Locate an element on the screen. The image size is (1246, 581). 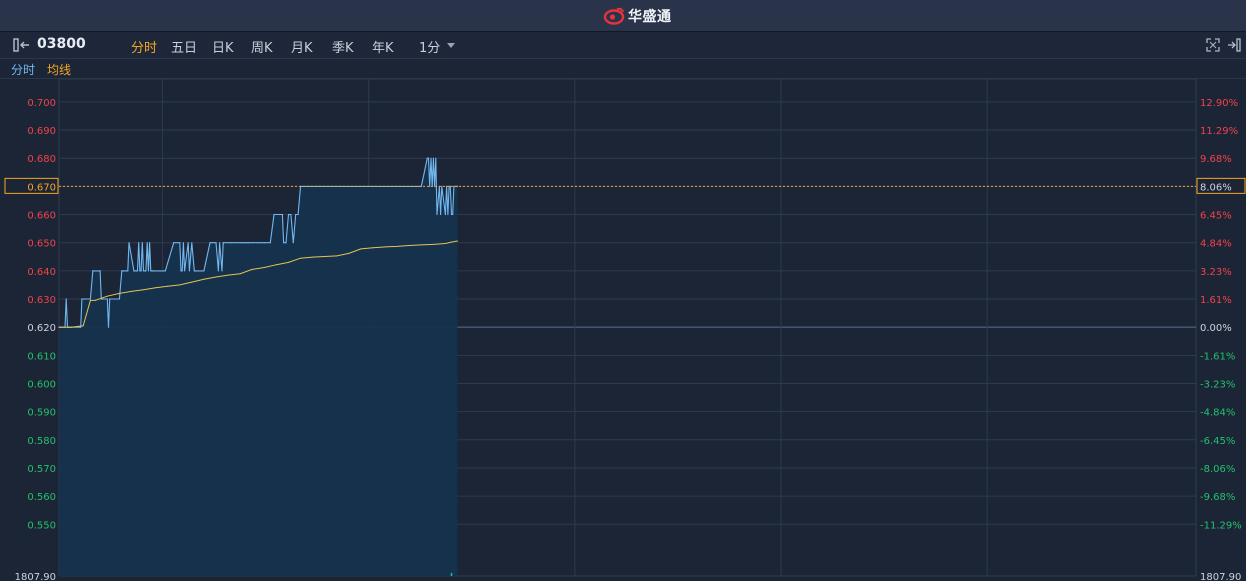
price-tick-label: 0.600 is located at coordinates (41, 384).